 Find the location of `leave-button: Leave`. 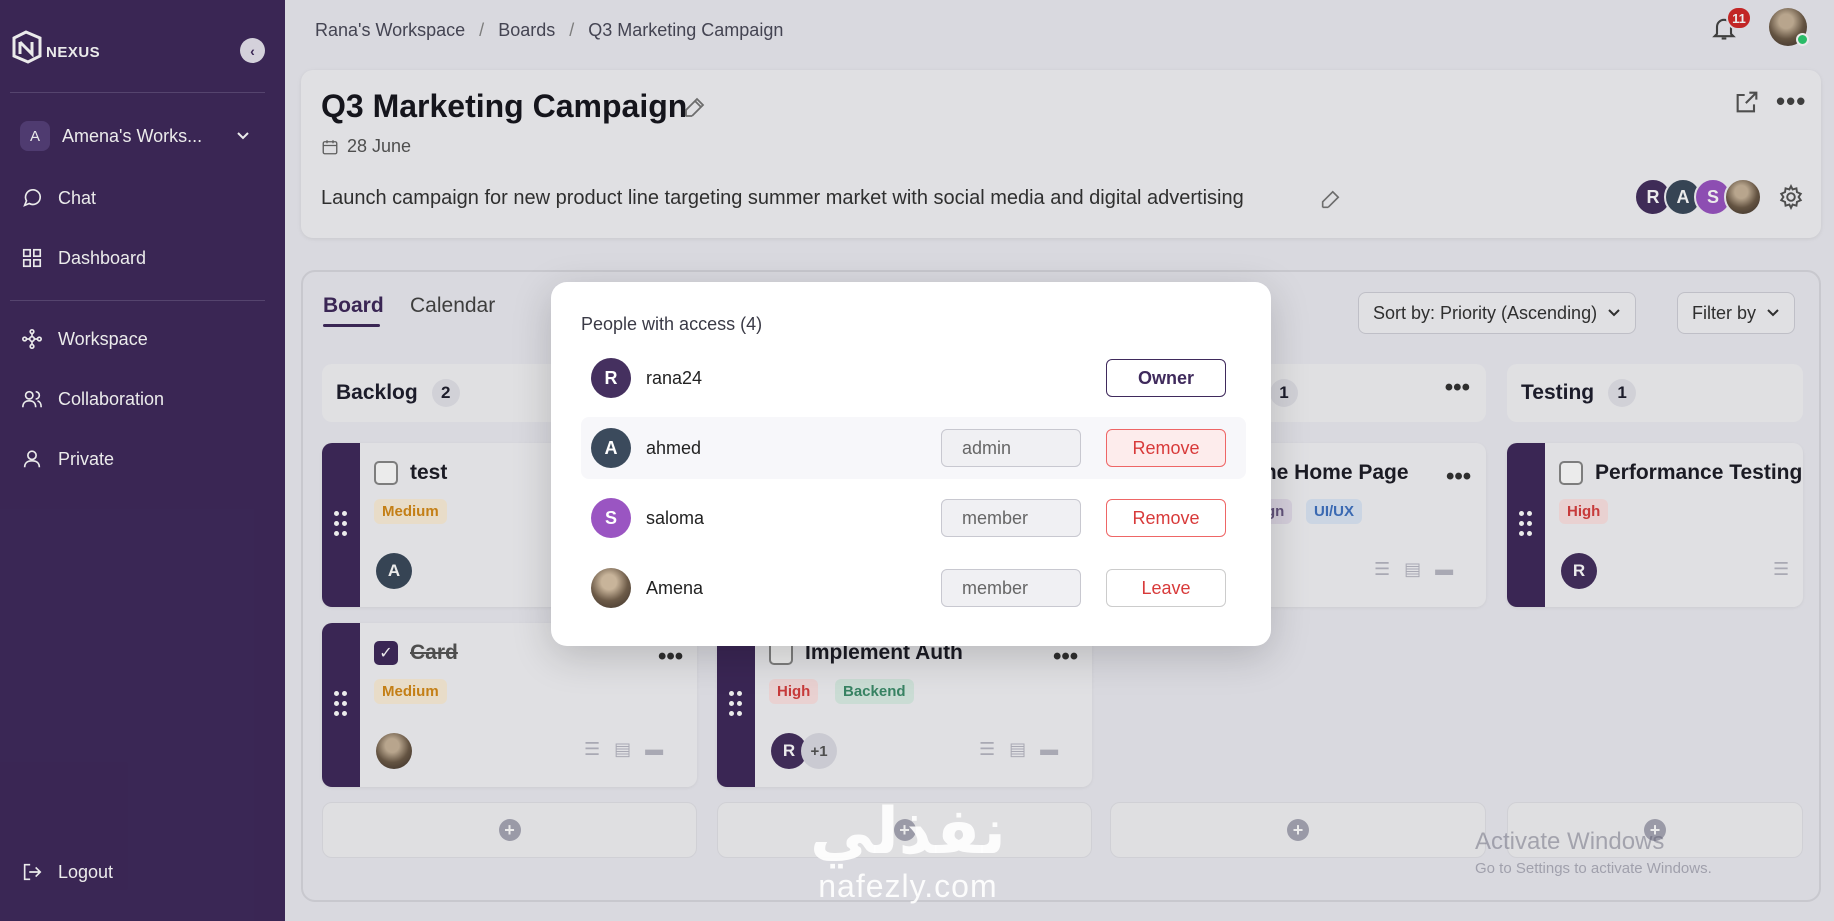

leave-button: Leave is located at coordinates (1166, 588).